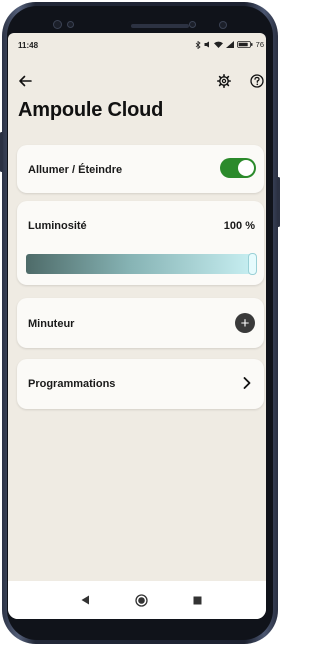 This screenshot has height=648, width=320. I want to click on back-button, so click(25, 81).